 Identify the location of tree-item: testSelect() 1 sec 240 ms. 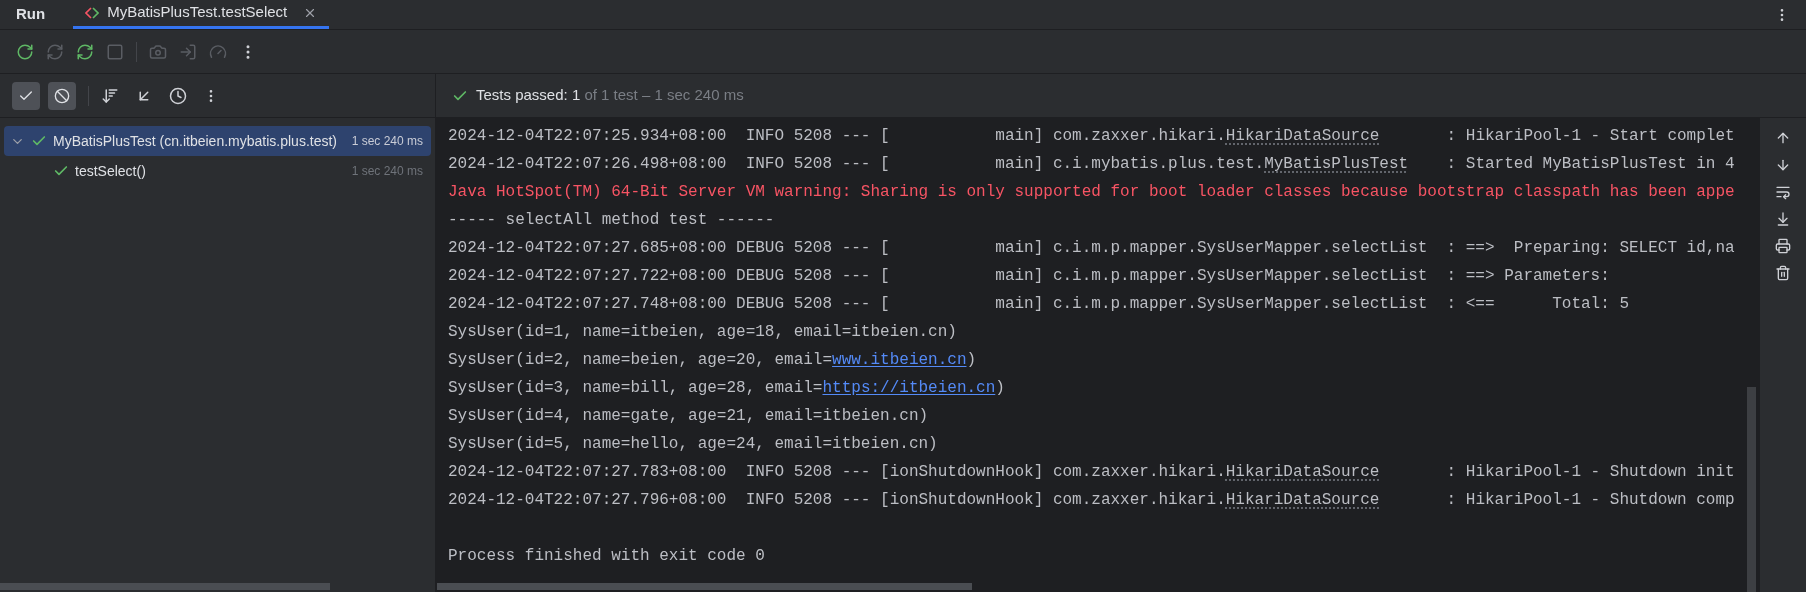
(217, 171).